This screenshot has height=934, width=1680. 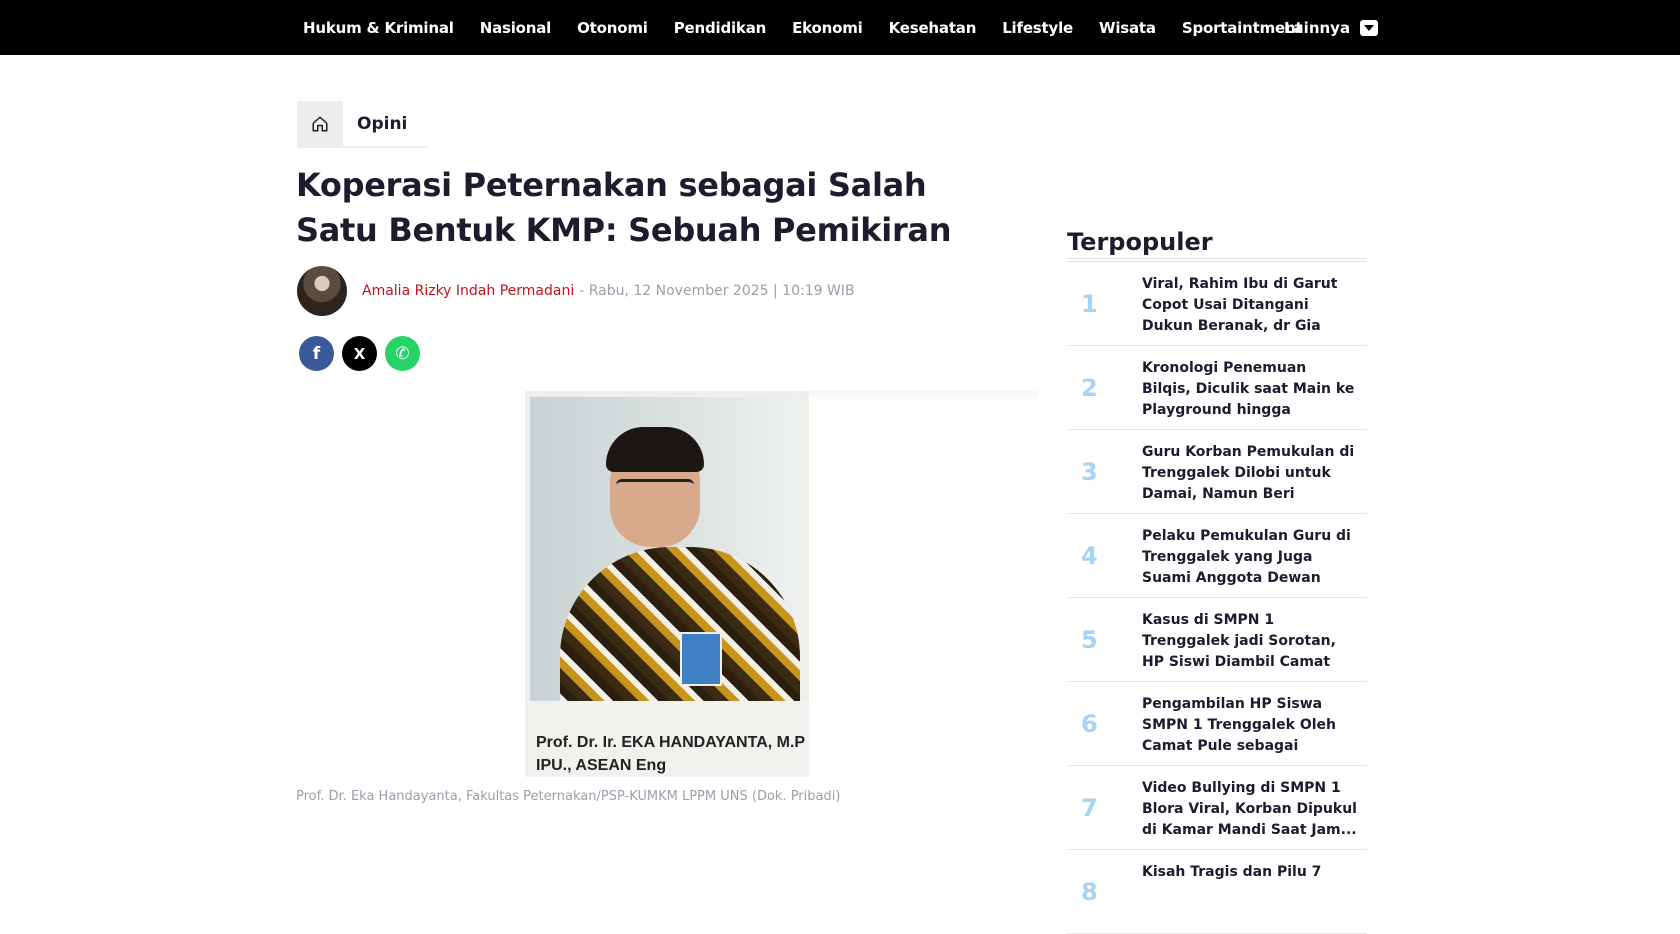 I want to click on portrait-image, so click(x=666, y=549).